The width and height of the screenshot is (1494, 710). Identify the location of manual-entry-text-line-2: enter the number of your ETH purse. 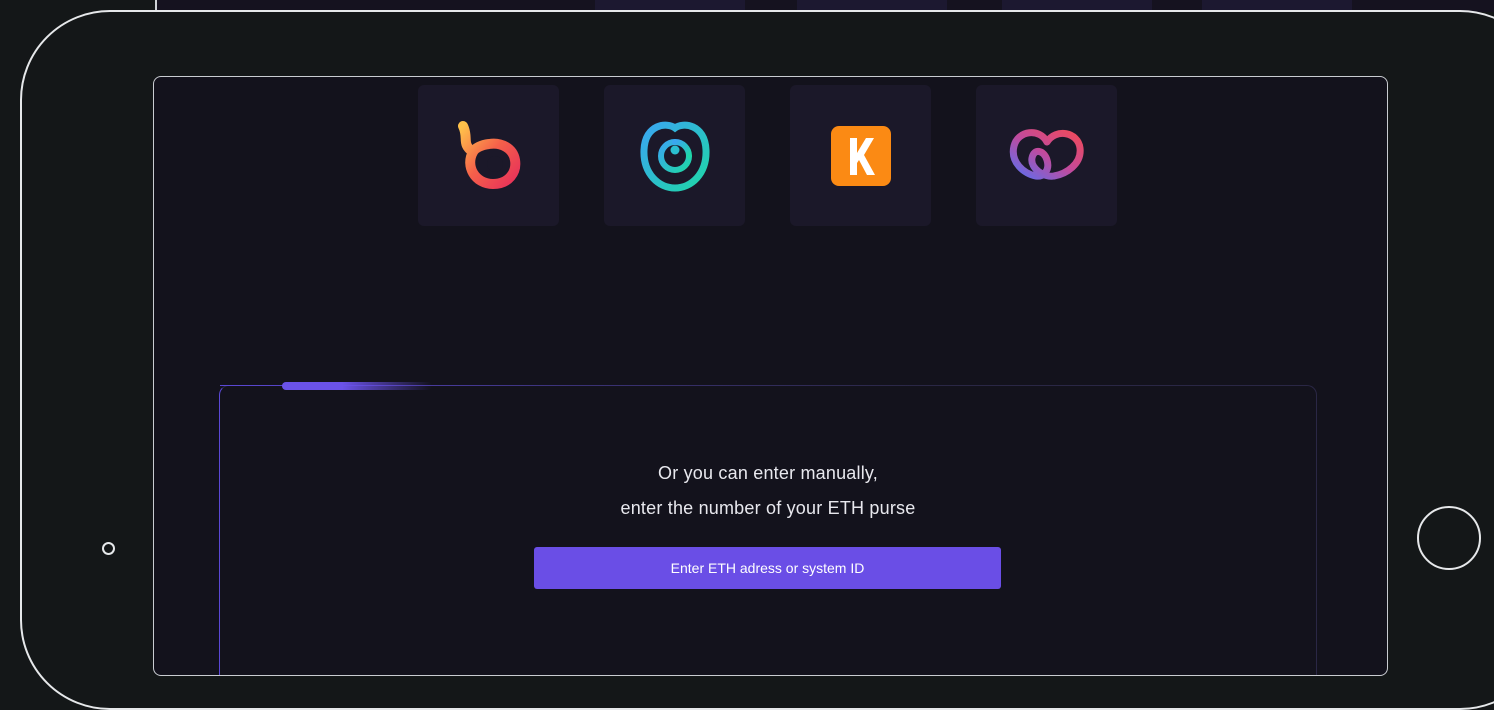
(768, 508).